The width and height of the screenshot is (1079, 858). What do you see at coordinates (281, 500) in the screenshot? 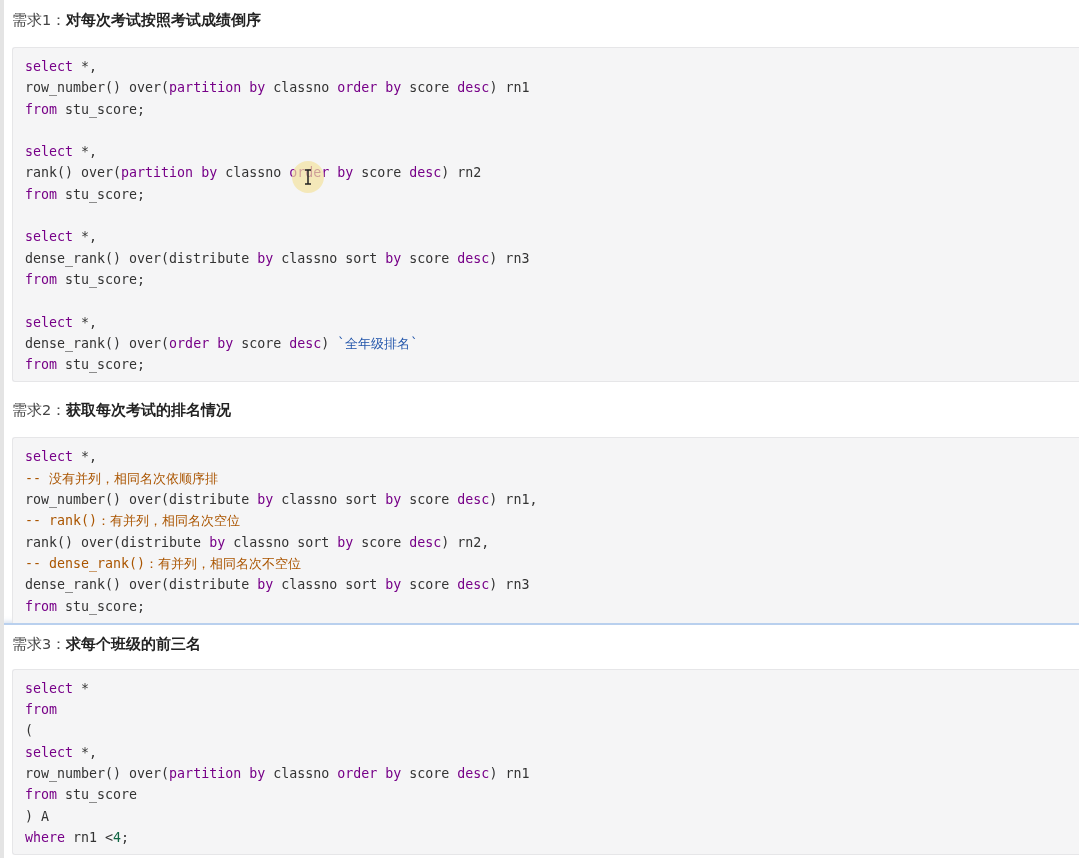
I see `code-line: row_number() over(distribute by classno sort by score desc) rn1,` at bounding box center [281, 500].